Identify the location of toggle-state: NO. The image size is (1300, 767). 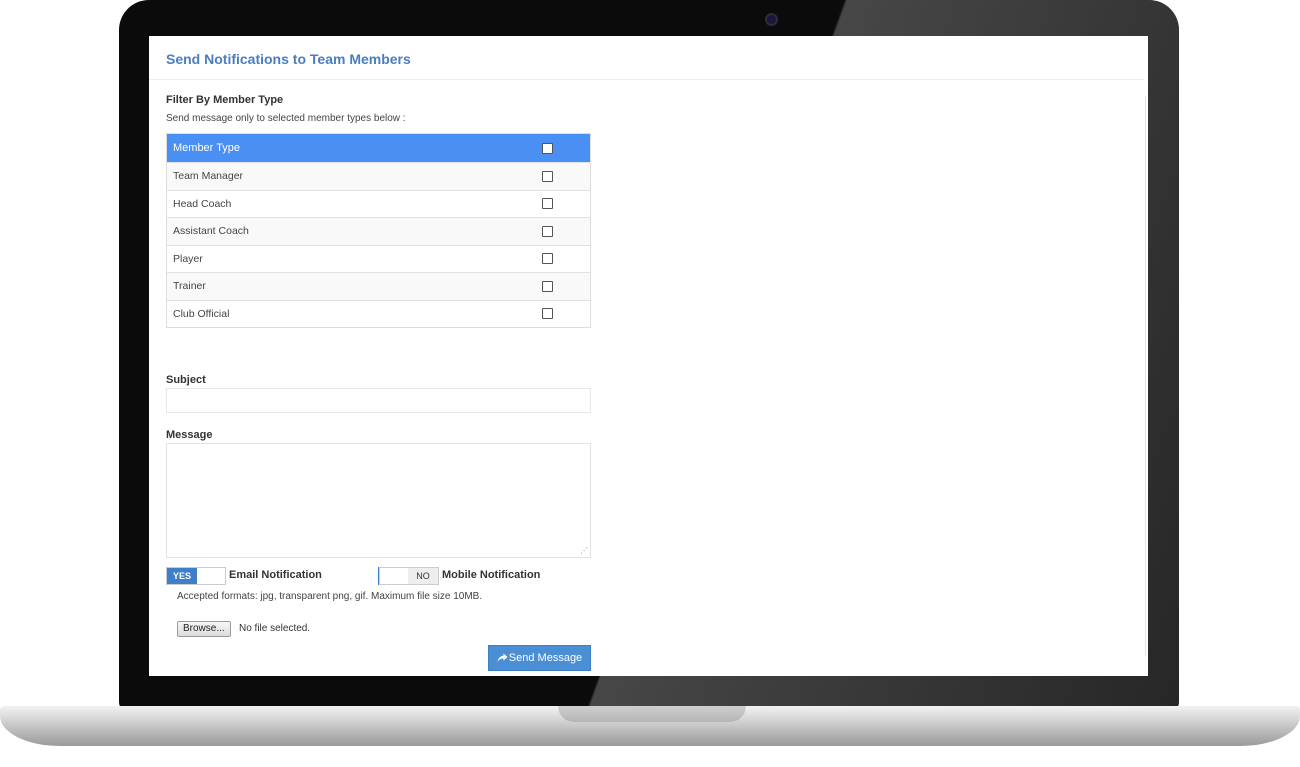
(423, 576).